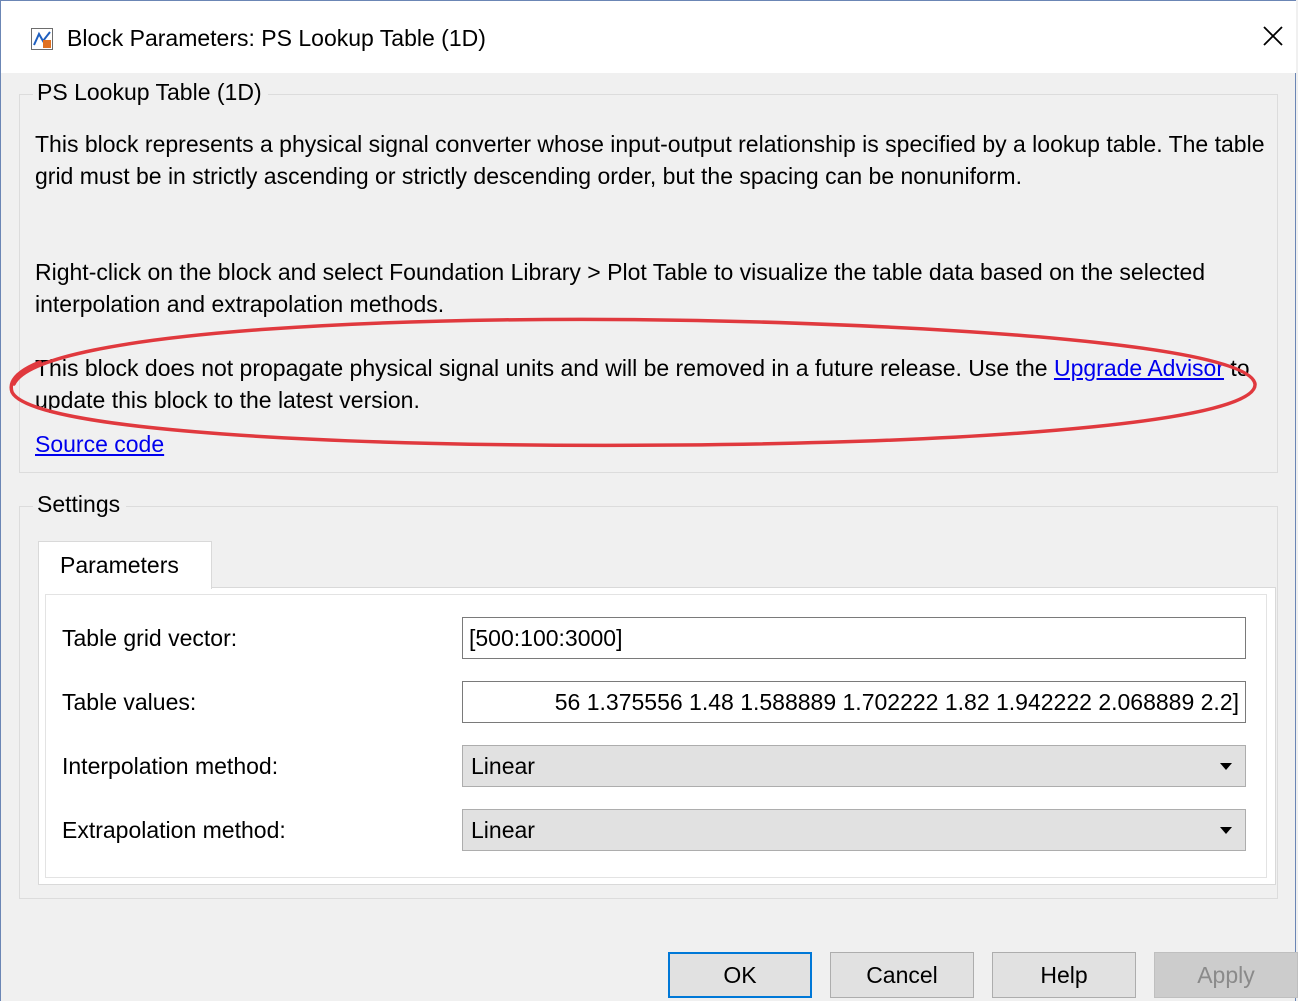 This screenshot has height=1001, width=1298. What do you see at coordinates (503, 830) in the screenshot?
I see `extrapolation-method-value: Linear` at bounding box center [503, 830].